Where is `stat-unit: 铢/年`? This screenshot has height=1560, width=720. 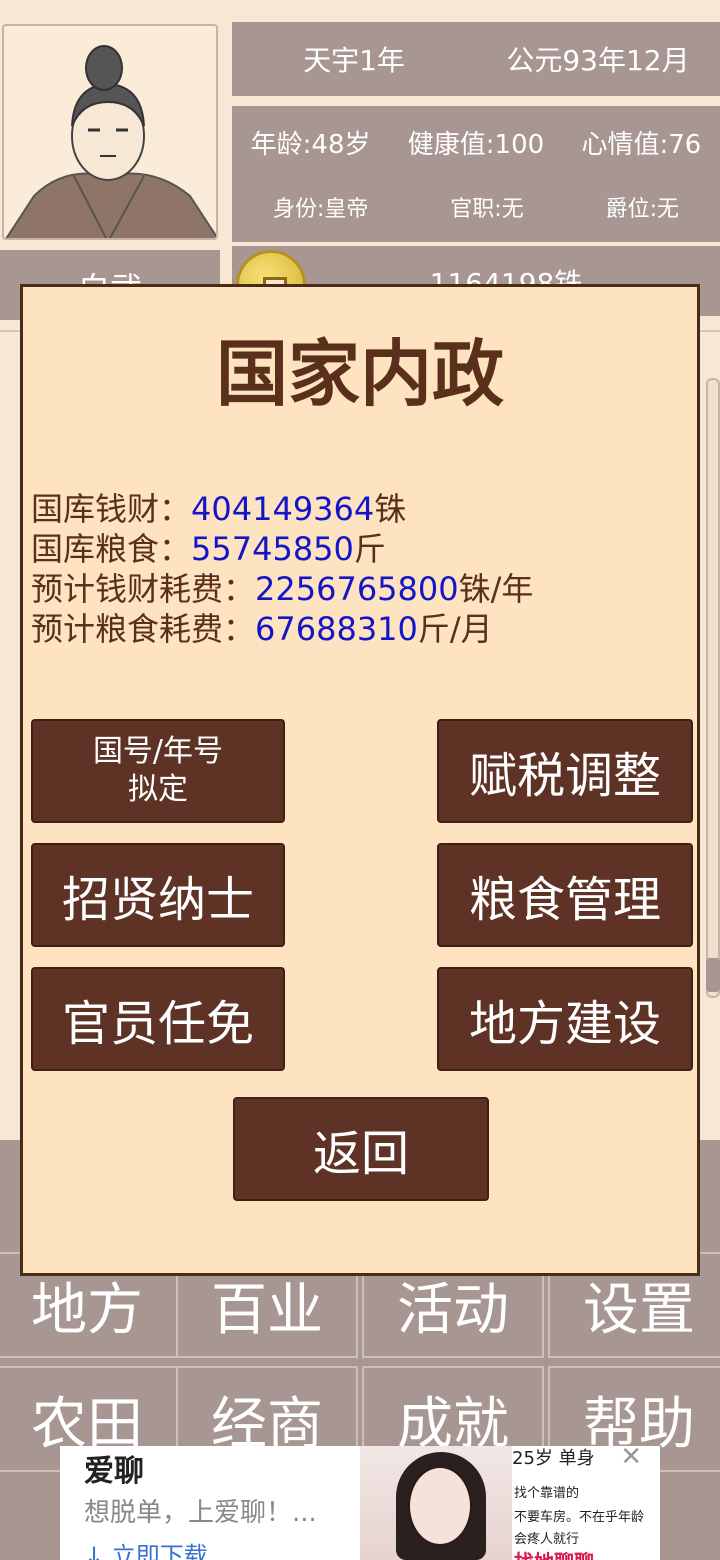
stat-unit: 铢/年 is located at coordinates (496, 589).